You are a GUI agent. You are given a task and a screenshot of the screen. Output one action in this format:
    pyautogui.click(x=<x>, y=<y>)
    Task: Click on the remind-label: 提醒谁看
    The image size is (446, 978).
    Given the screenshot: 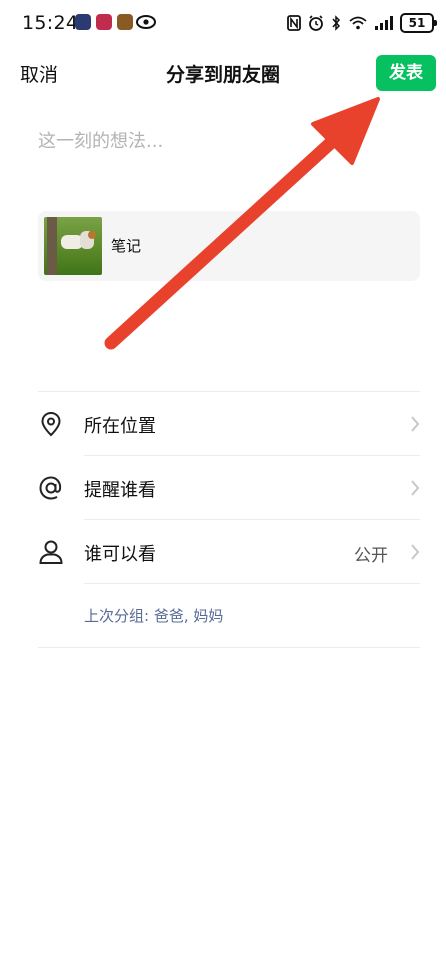 What is the action you would take?
    pyautogui.click(x=120, y=490)
    